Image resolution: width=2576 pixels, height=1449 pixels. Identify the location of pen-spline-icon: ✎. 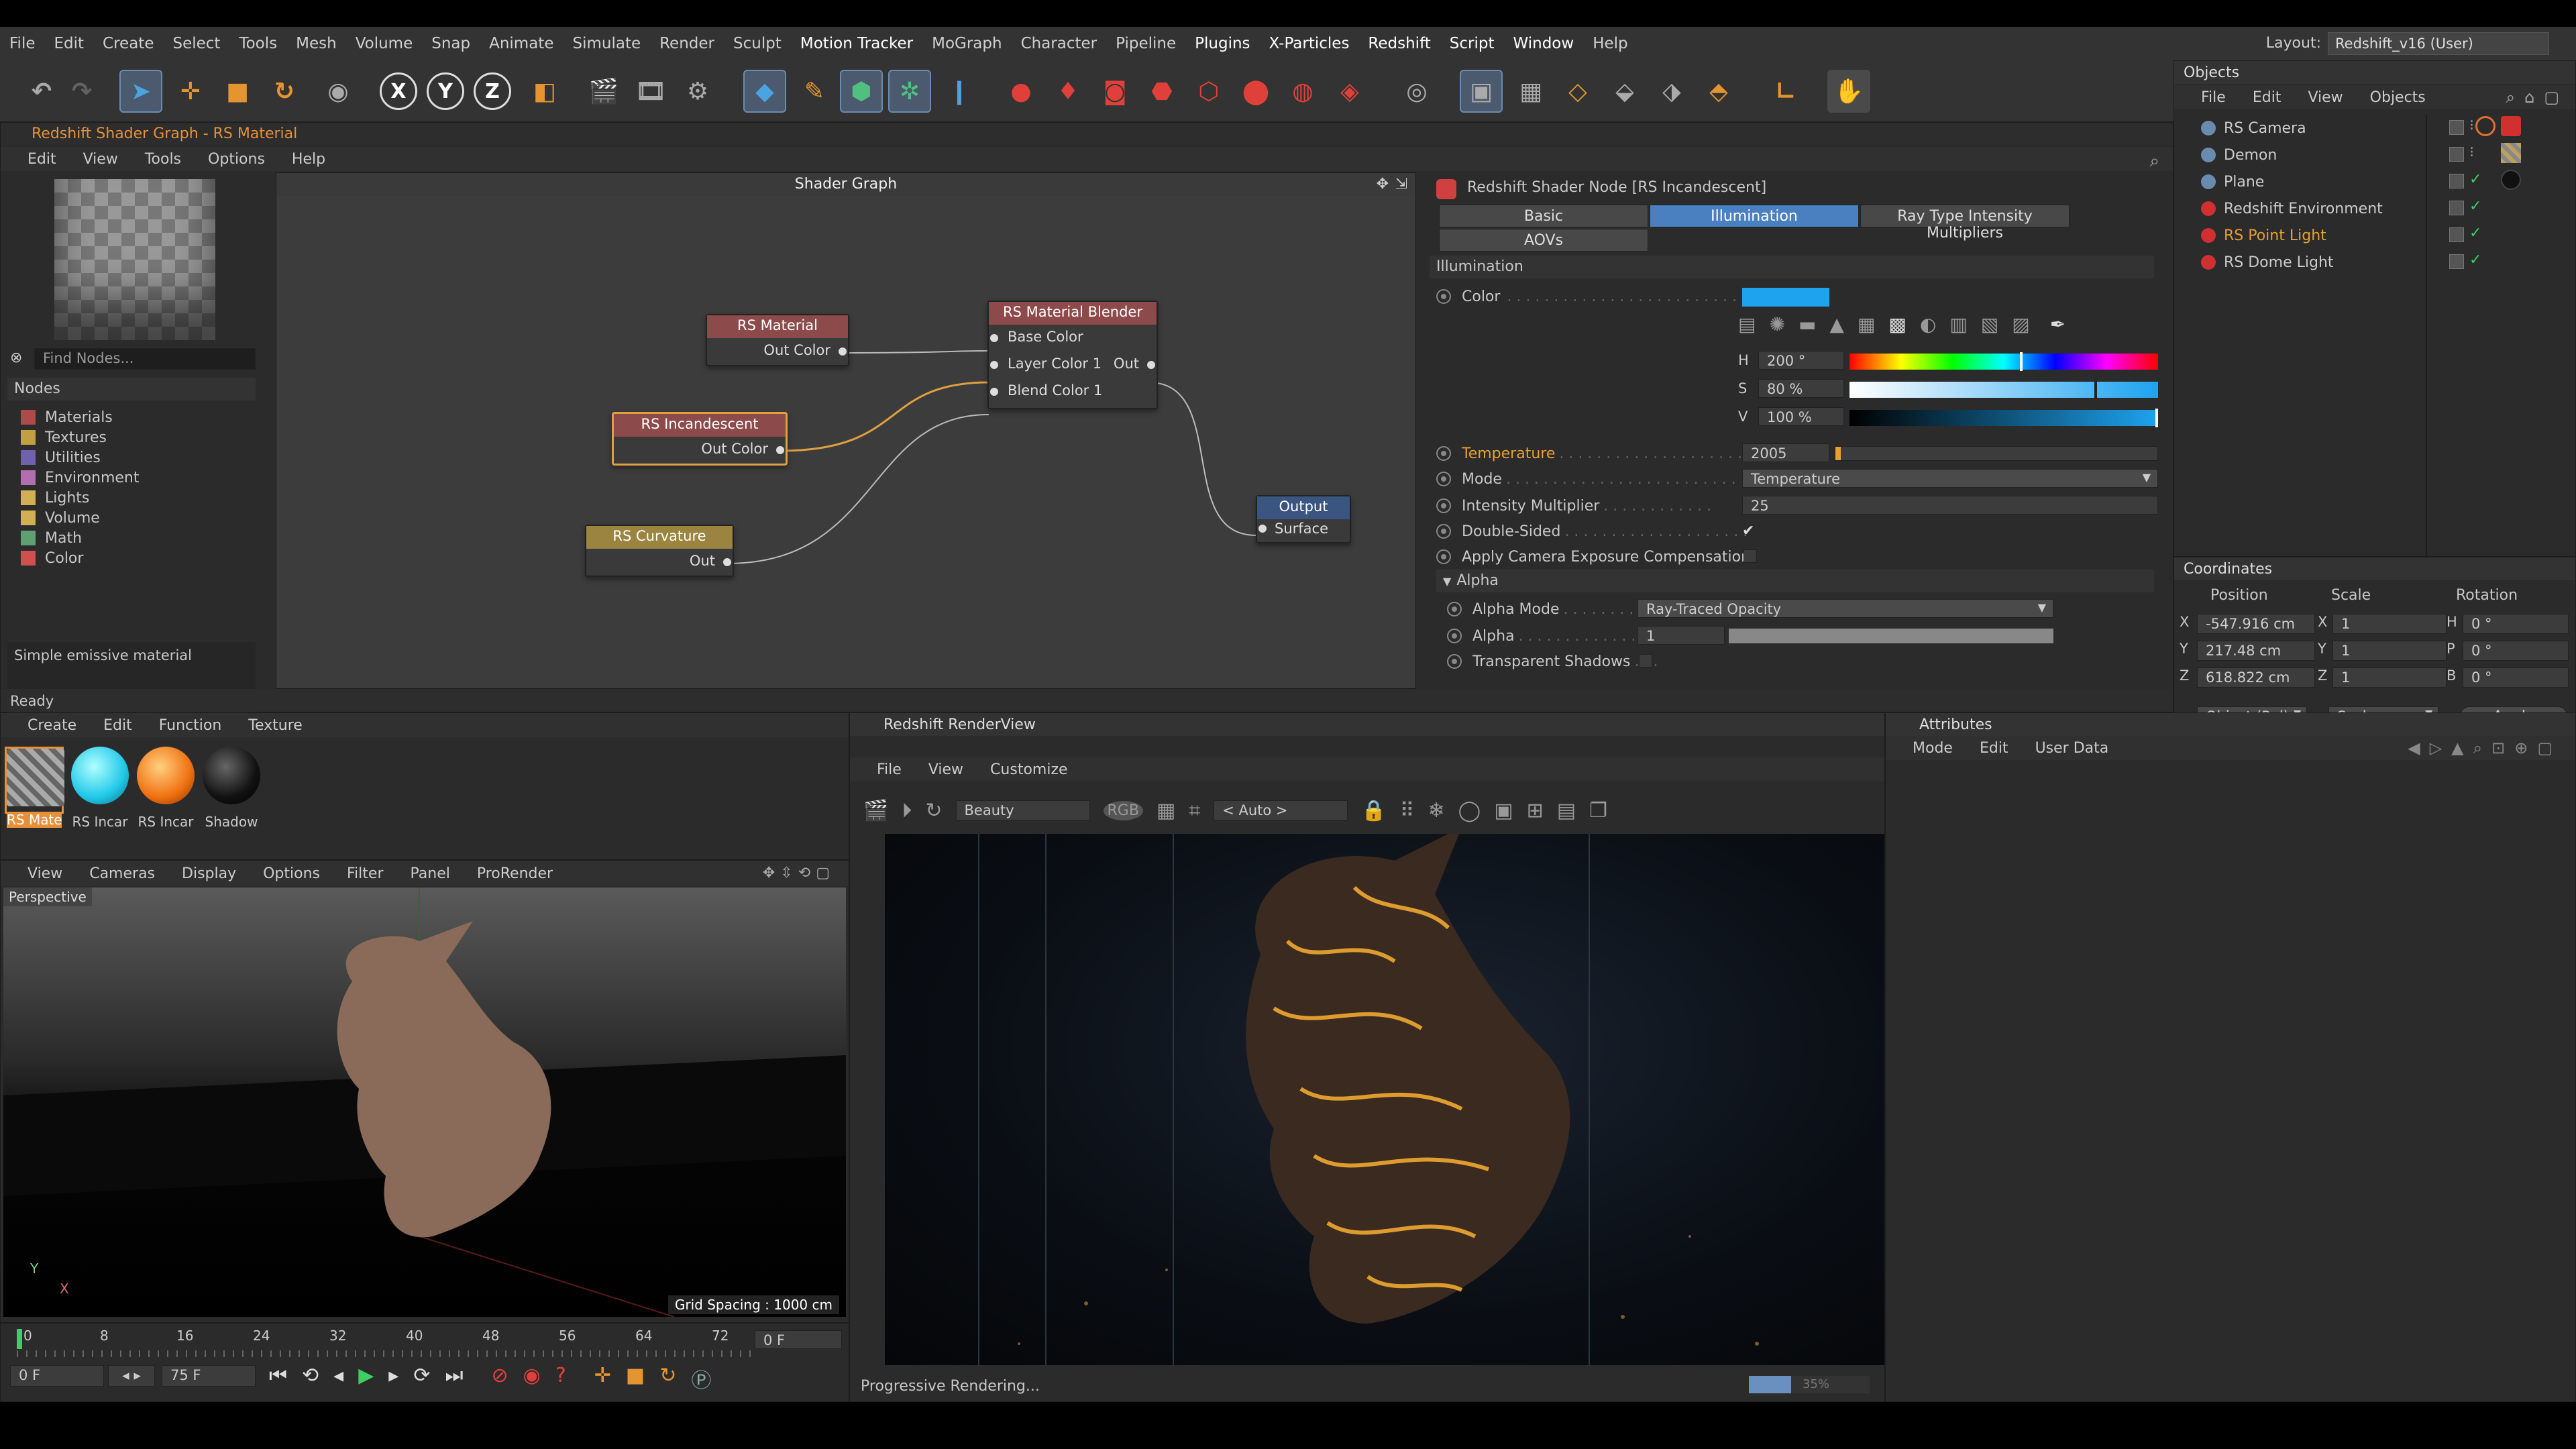
(814, 91).